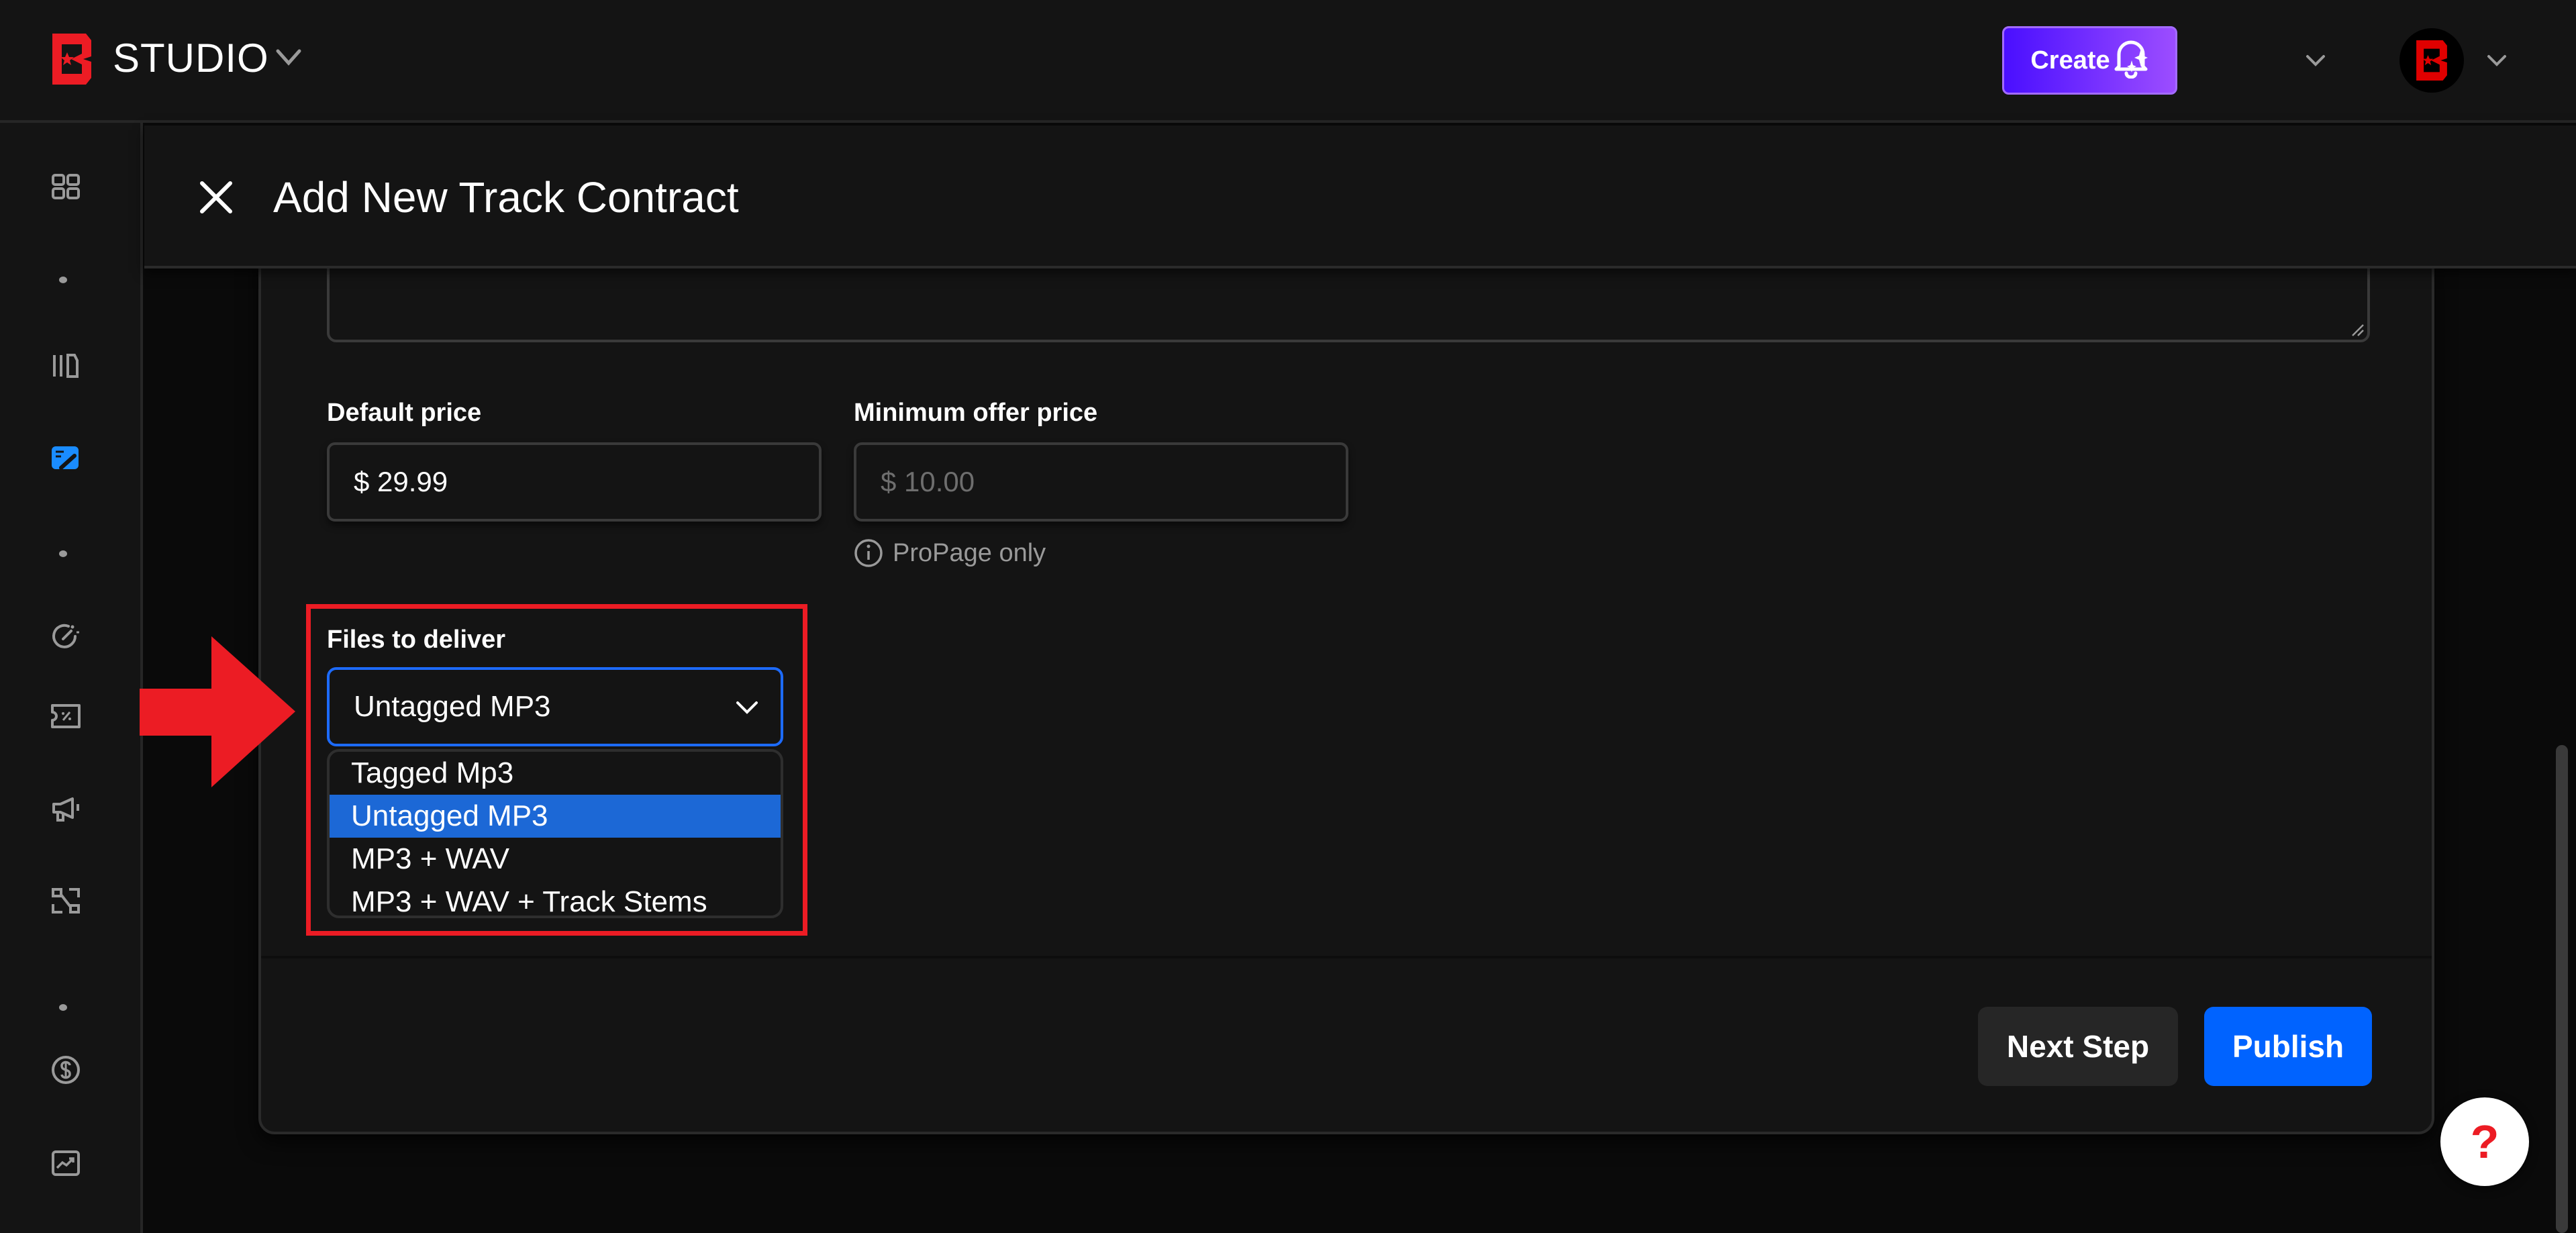  I want to click on sidebar-item-contracts, so click(66, 458).